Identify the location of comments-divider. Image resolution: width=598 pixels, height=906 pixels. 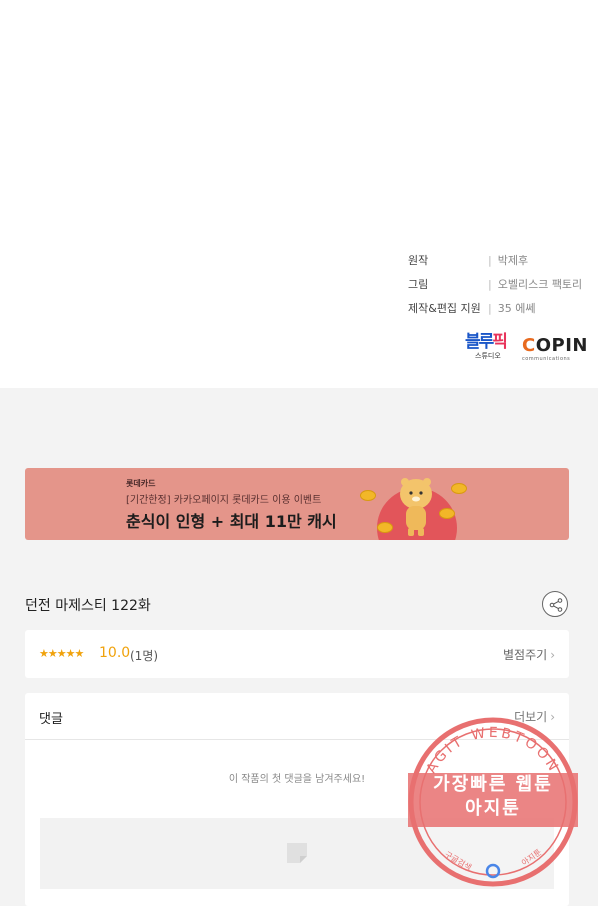
(297, 739).